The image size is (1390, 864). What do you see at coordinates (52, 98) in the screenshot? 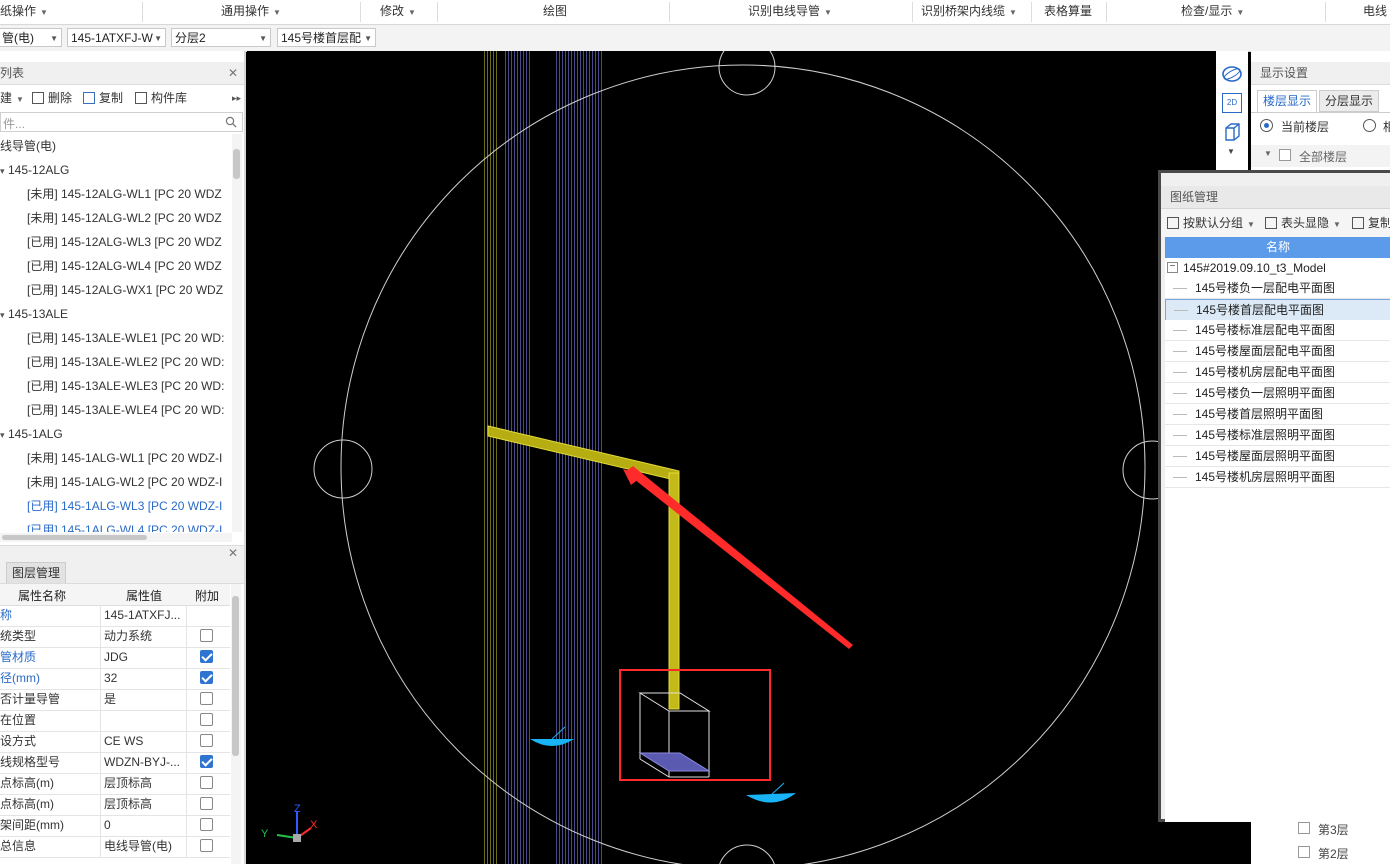
I see `delete-button: 删除` at bounding box center [52, 98].